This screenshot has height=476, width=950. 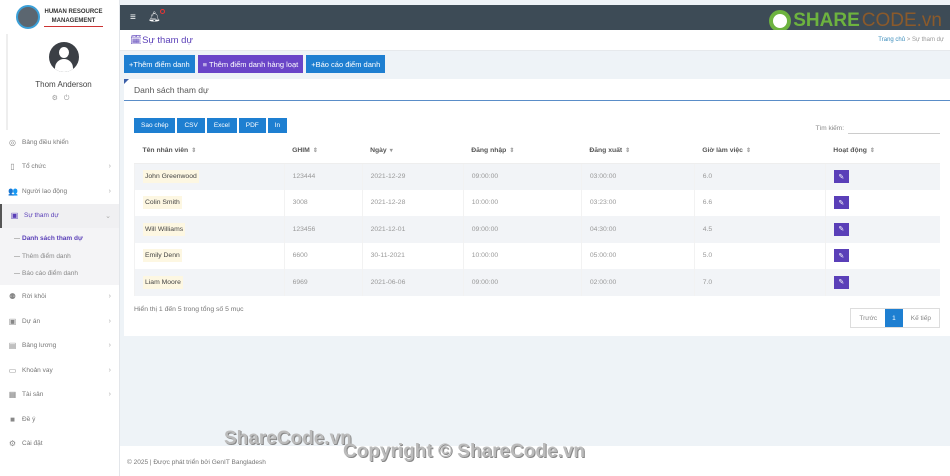 What do you see at coordinates (868, 318) in the screenshot?
I see `prev-page-button: Trước` at bounding box center [868, 318].